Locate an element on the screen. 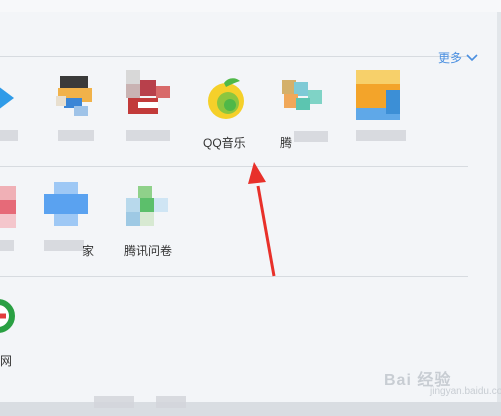  app-label-tencent-partial: 腾 is located at coordinates (286, 143).